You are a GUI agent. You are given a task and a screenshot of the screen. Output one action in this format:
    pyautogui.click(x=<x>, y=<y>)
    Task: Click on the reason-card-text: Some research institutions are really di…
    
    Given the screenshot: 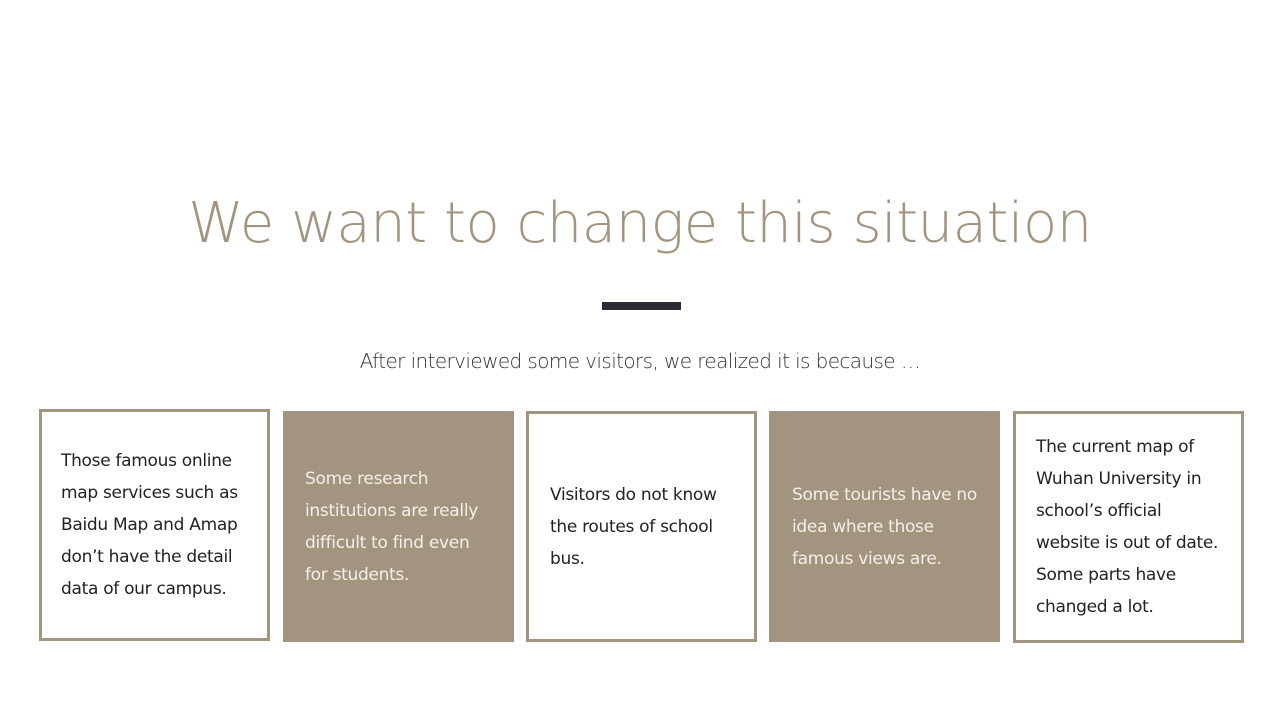 What is the action you would take?
    pyautogui.click(x=392, y=526)
    